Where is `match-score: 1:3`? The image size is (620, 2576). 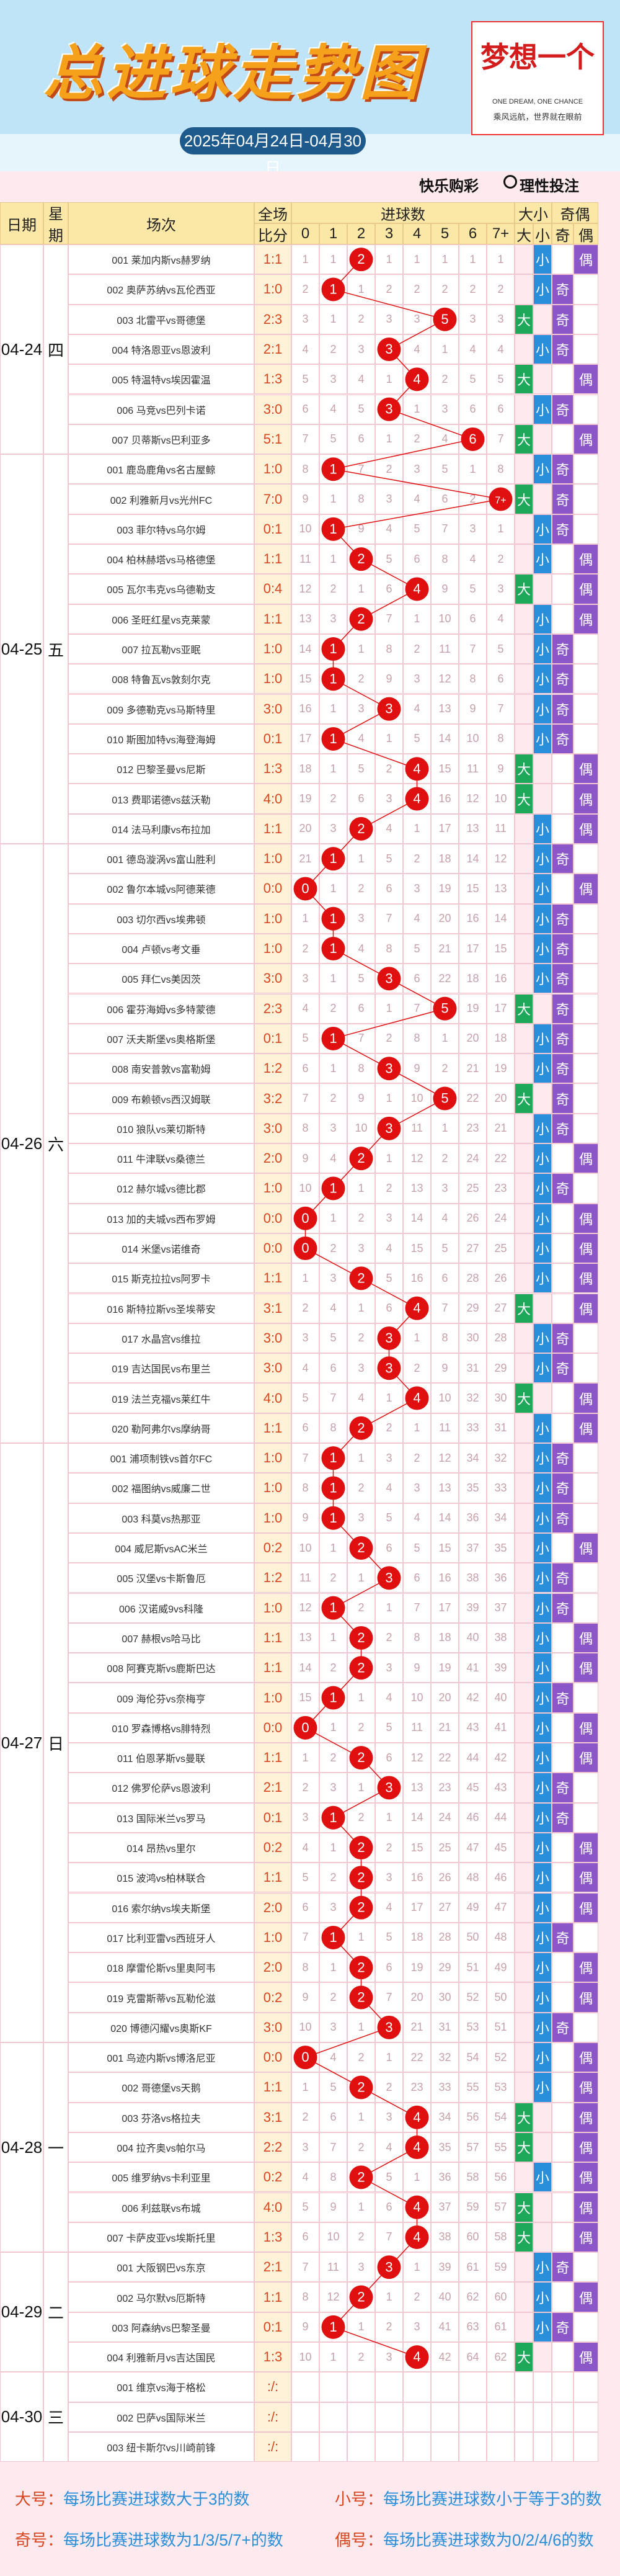
match-score: 1:3 is located at coordinates (272, 769).